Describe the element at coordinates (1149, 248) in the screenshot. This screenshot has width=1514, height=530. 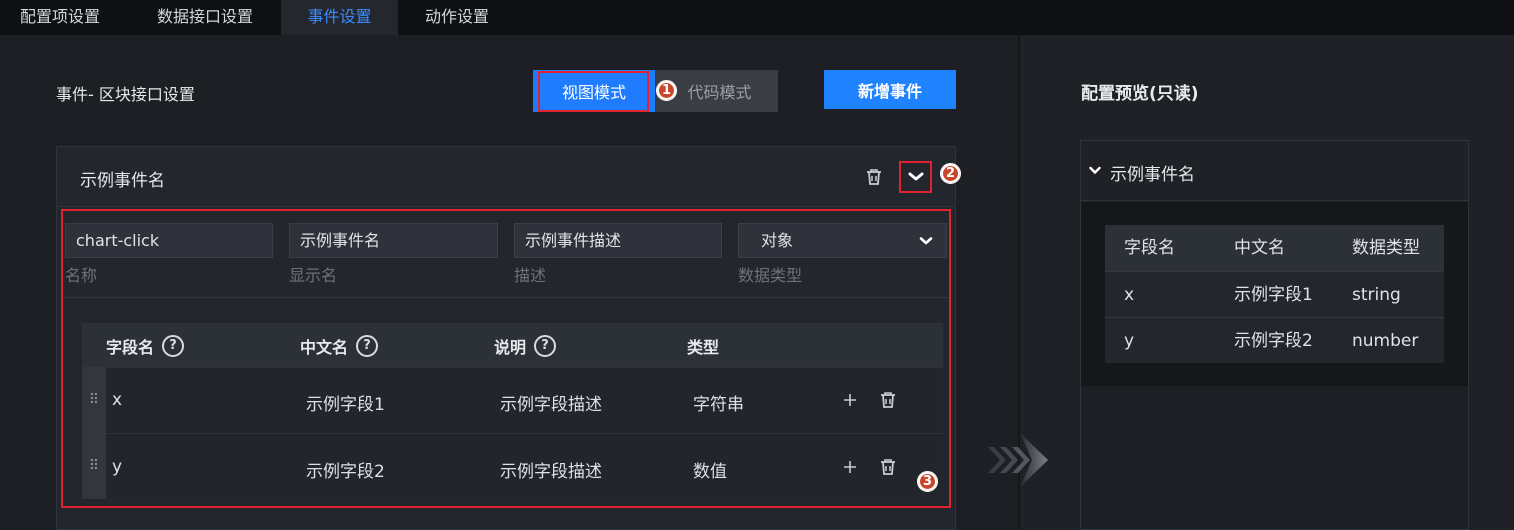
I see `preview-col-field-name: 字段名` at that location.